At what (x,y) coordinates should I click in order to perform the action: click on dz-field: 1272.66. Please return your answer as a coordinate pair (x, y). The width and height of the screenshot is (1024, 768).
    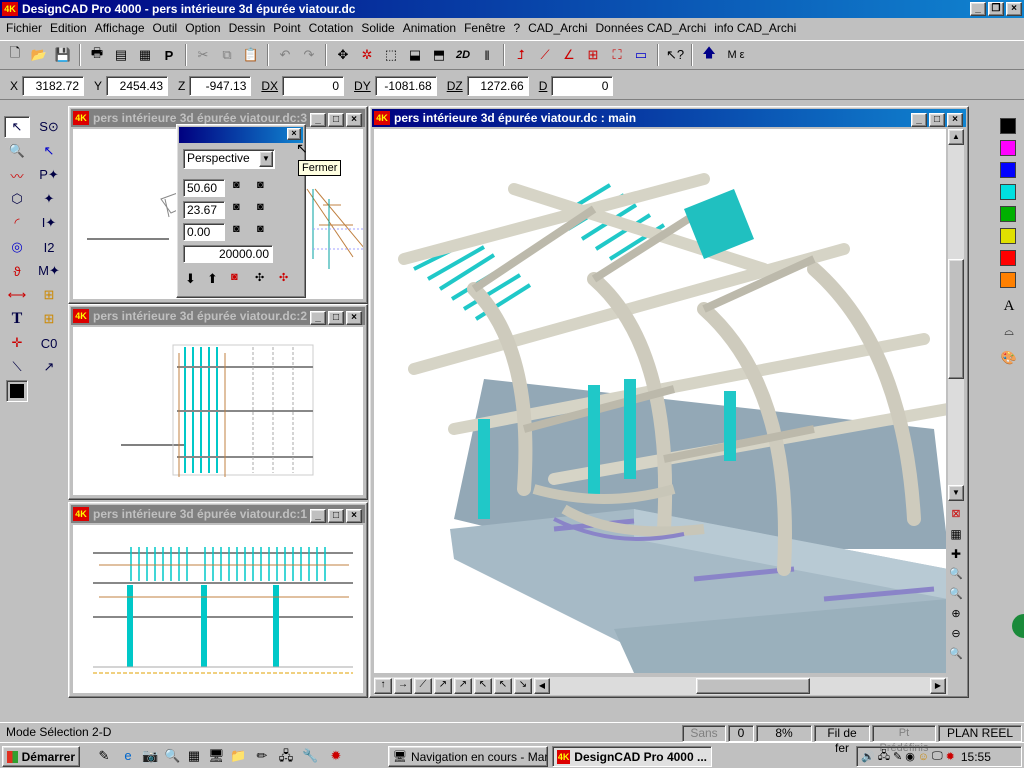
    Looking at the image, I should click on (497, 85).